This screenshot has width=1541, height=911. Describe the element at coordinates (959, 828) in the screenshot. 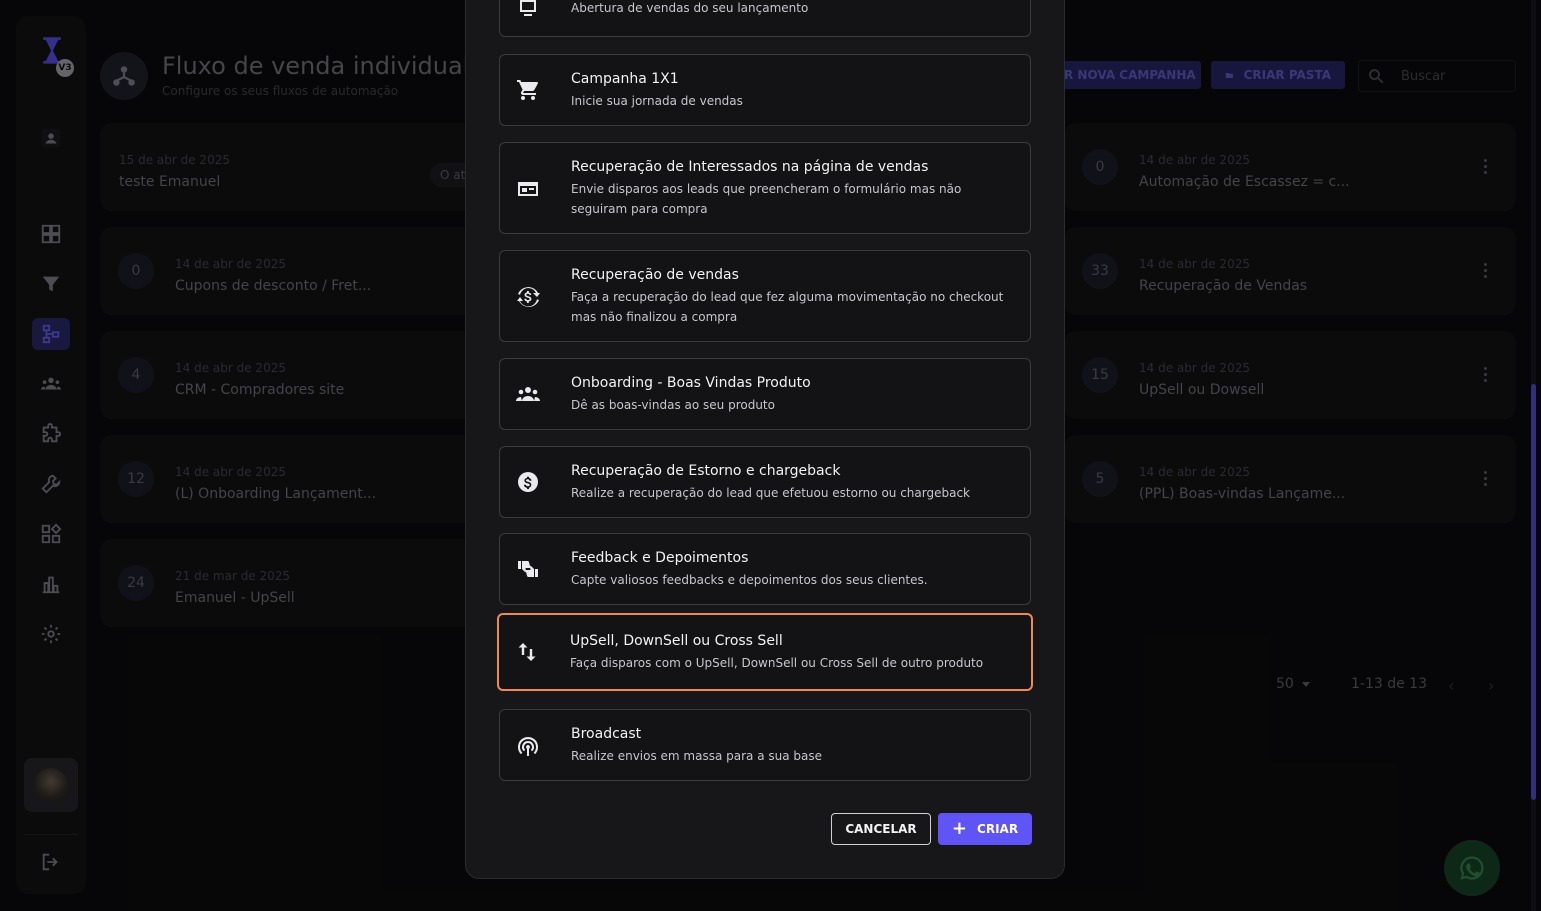

I see `plus-icon: +` at that location.